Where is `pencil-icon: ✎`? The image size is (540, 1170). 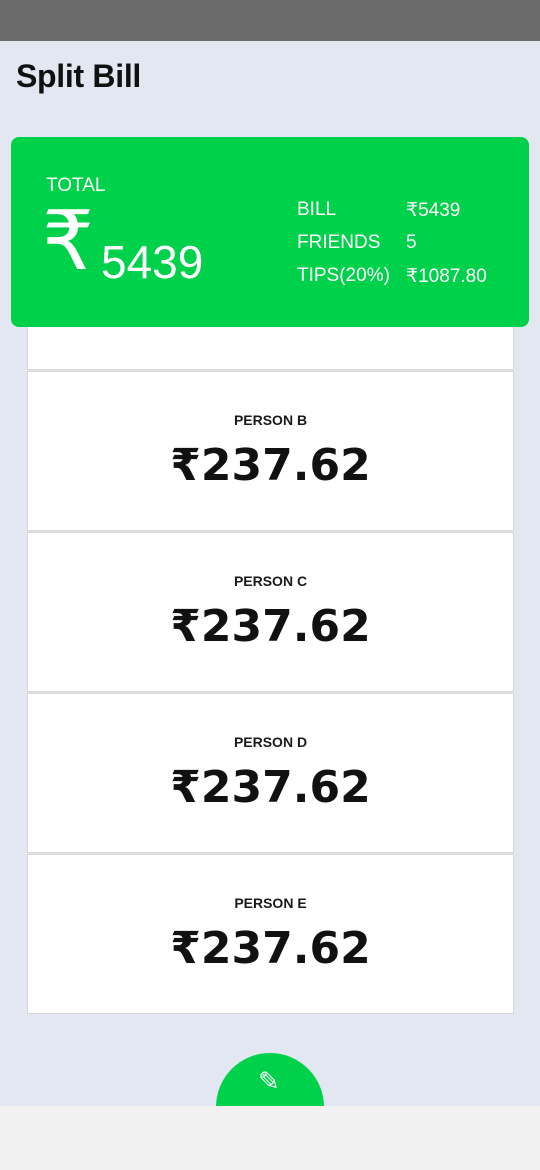 pencil-icon: ✎ is located at coordinates (269, 1082).